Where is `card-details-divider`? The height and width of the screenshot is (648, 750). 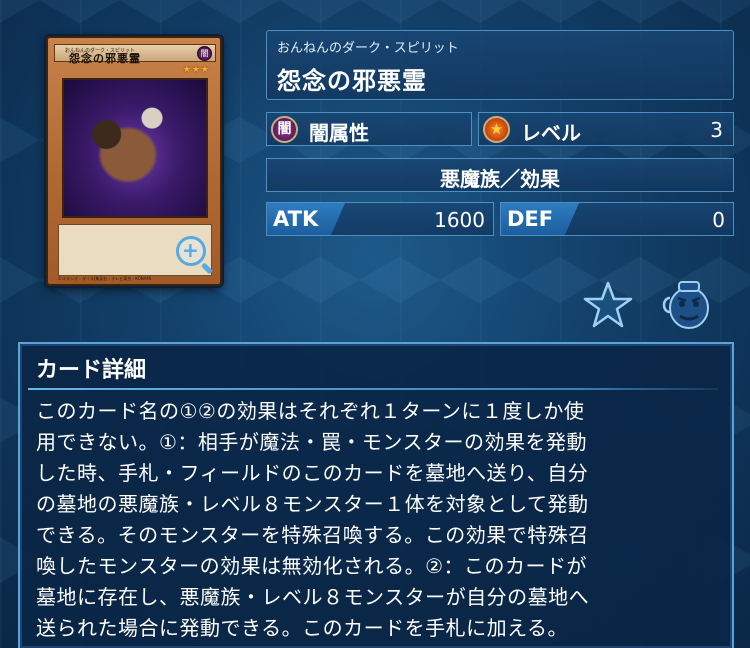 card-details-divider is located at coordinates (373, 389).